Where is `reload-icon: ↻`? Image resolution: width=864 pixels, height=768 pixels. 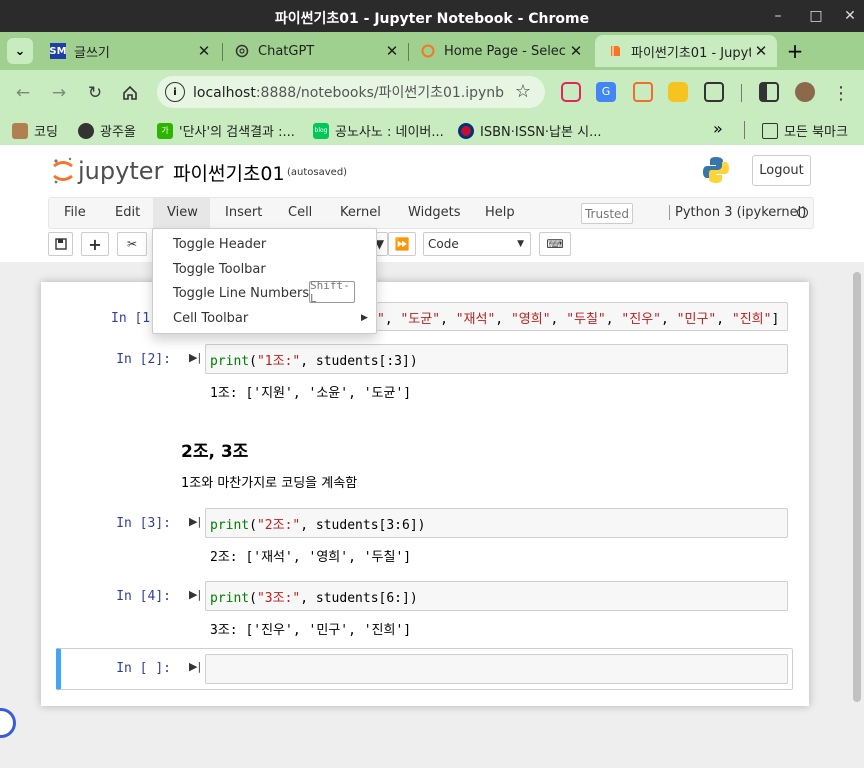 reload-icon: ↻ is located at coordinates (95, 93).